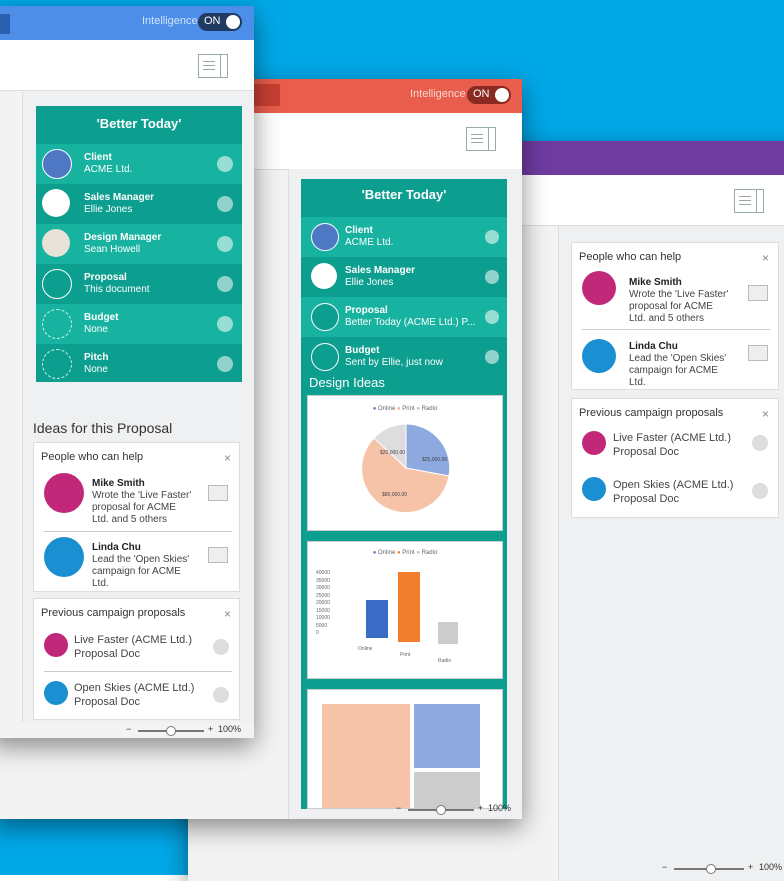 Image resolution: width=784 pixels, height=881 pixels. What do you see at coordinates (188, 730) in the screenshot?
I see `zoom-bar: − + 100%` at bounding box center [188, 730].